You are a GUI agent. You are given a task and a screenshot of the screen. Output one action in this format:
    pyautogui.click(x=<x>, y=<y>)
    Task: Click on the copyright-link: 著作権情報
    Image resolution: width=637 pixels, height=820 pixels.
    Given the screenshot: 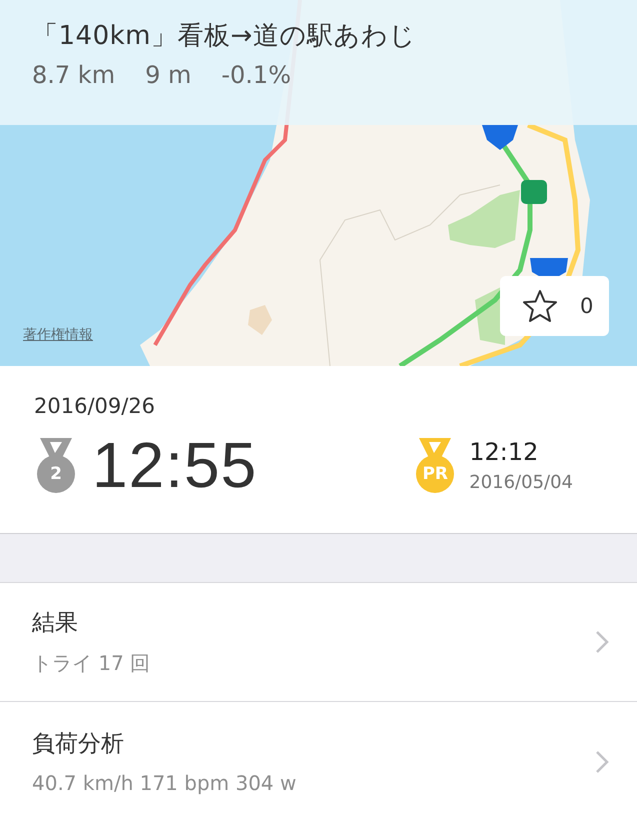 What is the action you would take?
    pyautogui.click(x=58, y=335)
    